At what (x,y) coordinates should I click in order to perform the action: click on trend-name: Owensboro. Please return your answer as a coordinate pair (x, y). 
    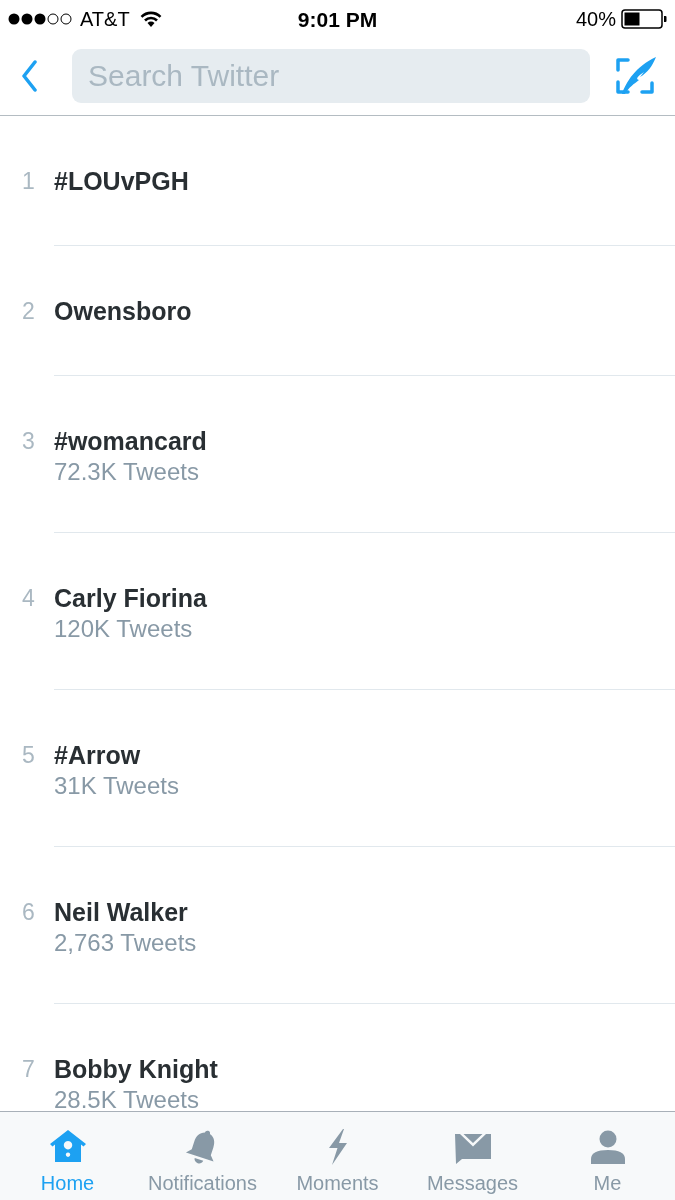
    Looking at the image, I should click on (123, 311).